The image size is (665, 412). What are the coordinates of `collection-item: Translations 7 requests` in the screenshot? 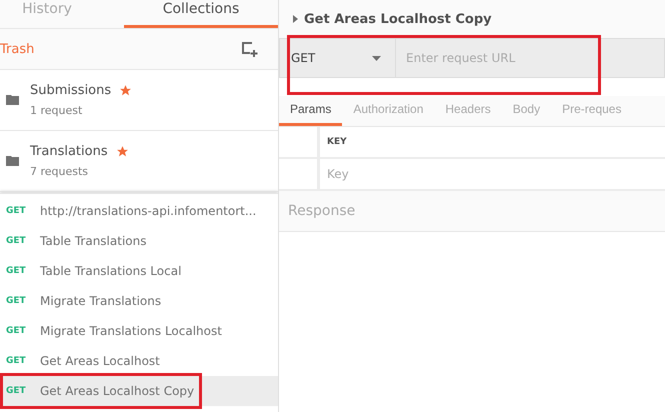 It's located at (139, 161).